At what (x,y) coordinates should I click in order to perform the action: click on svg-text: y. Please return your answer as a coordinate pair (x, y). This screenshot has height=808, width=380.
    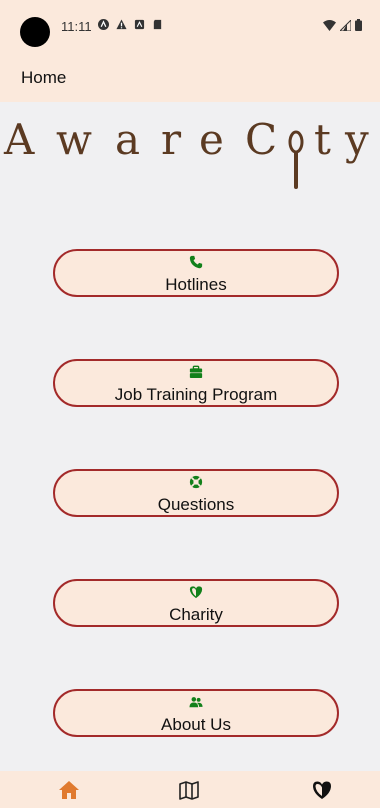
    Looking at the image, I should click on (356, 139).